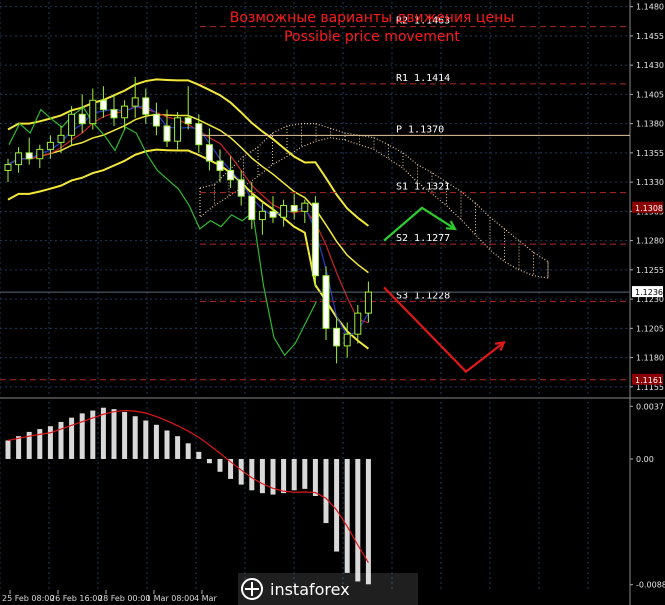 The width and height of the screenshot is (665, 605). Describe the element at coordinates (650, 358) in the screenshot. I see `price-tick-label: 1.1180` at that location.